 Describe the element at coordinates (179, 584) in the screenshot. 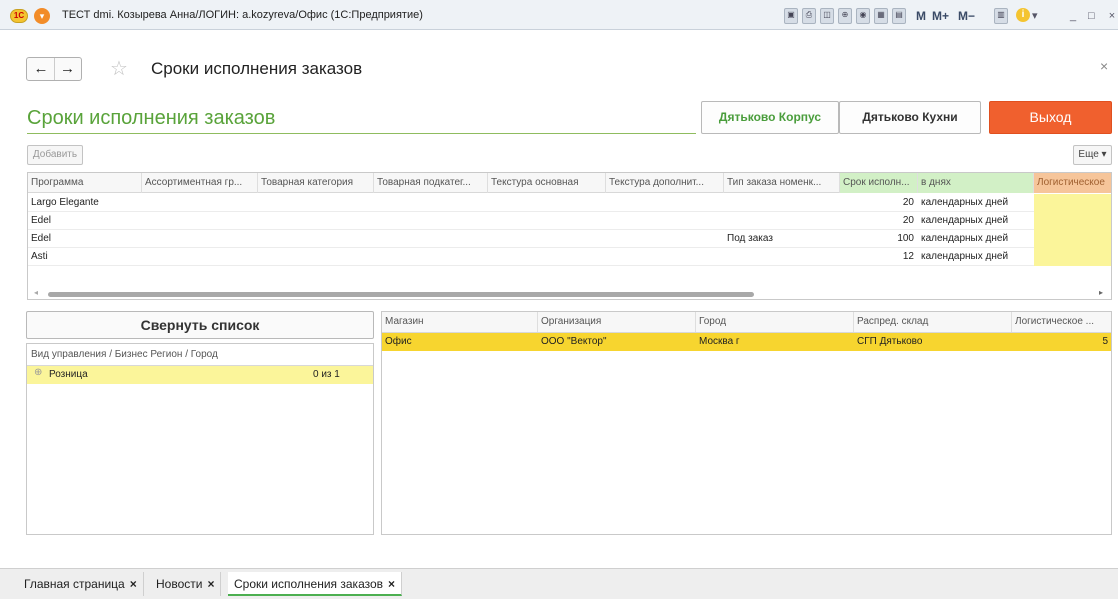

I see `tab-label: Новости` at that location.